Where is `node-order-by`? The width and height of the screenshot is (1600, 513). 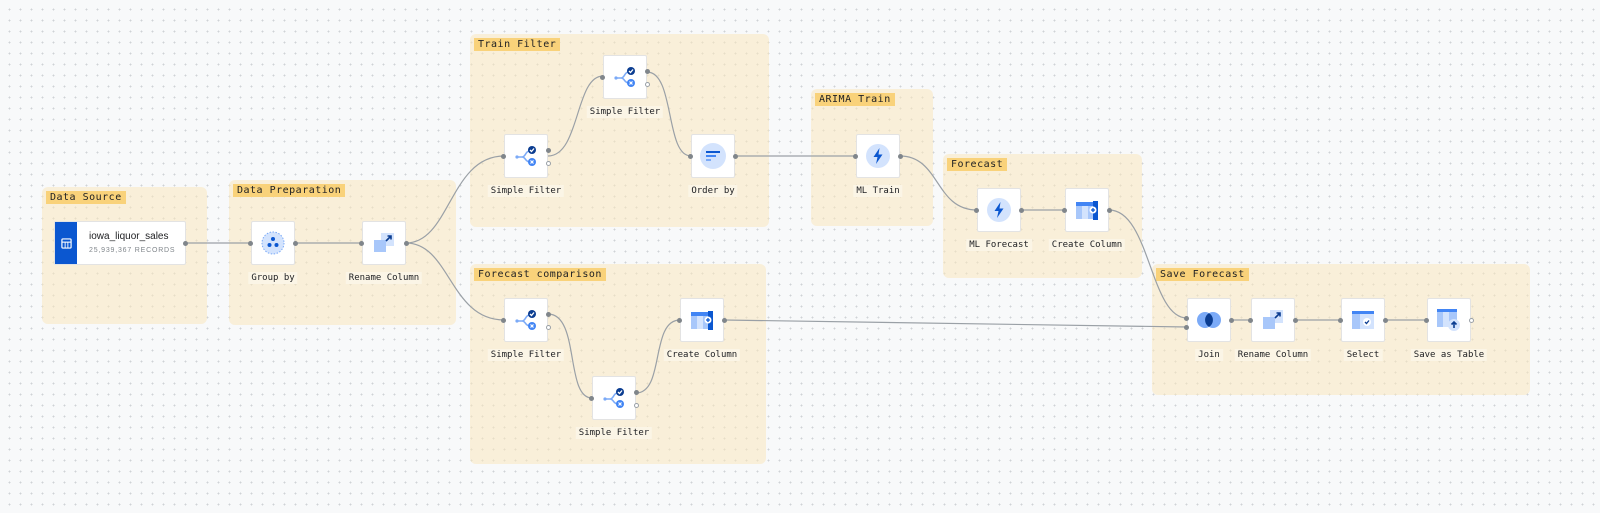
node-order-by is located at coordinates (713, 156).